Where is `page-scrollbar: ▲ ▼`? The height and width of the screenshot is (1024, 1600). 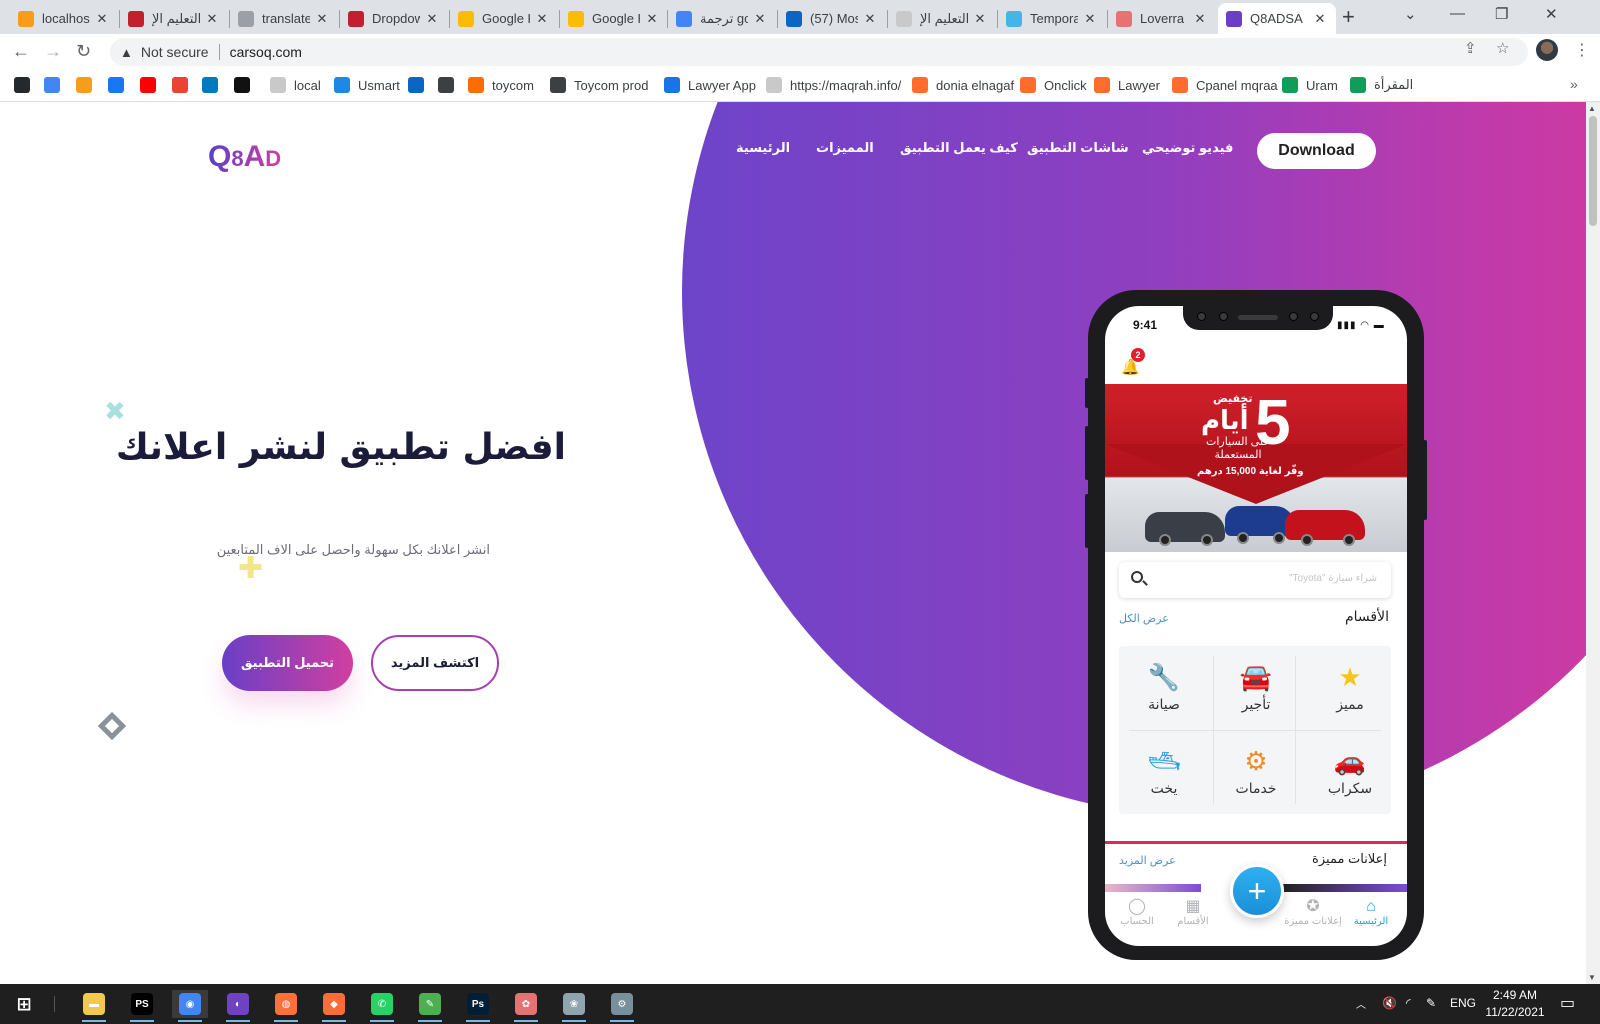
page-scrollbar: ▲ ▼ is located at coordinates (1593, 543).